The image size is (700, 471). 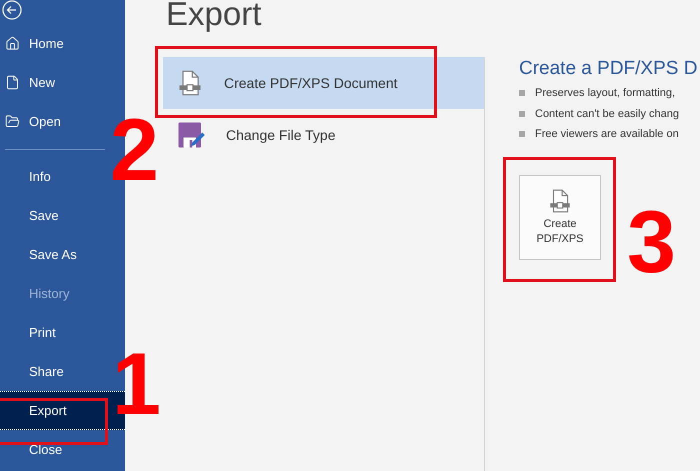 What do you see at coordinates (62, 332) in the screenshot?
I see `sidebar-item: Print` at bounding box center [62, 332].